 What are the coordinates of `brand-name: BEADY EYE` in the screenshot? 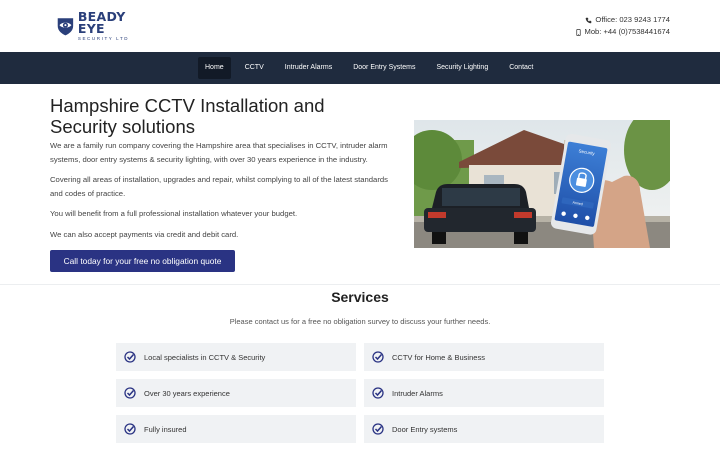 It's located at (101, 22).